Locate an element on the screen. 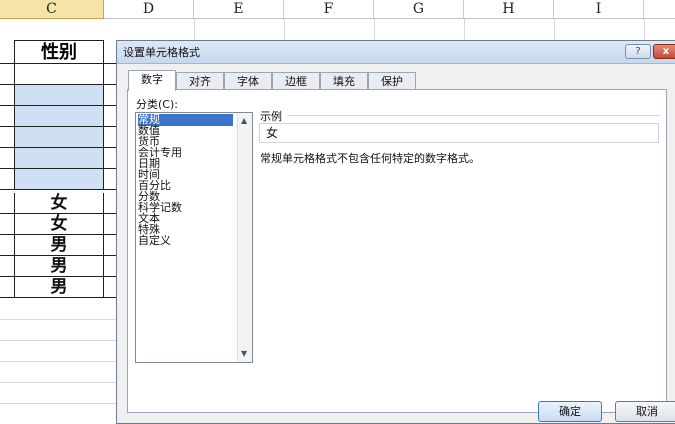 Image resolution: width=675 pixels, height=424 pixels. sample-label: 示例 is located at coordinates (271, 116).